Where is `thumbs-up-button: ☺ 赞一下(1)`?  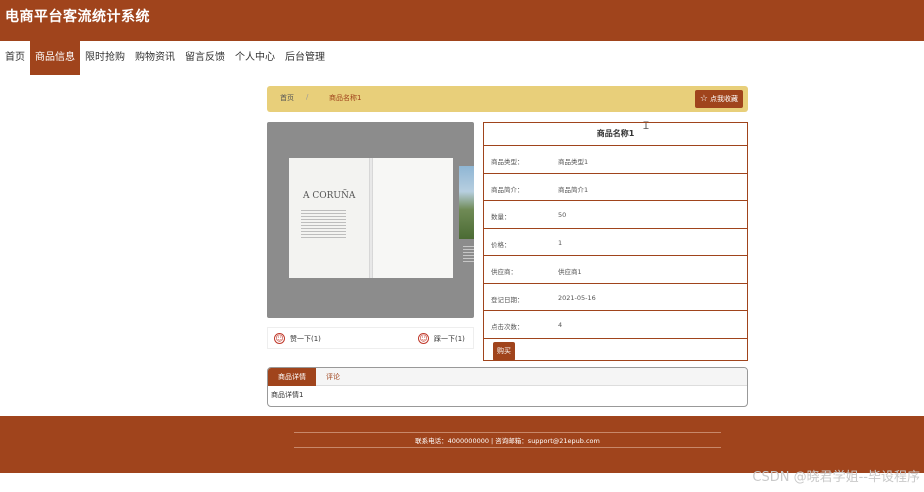 thumbs-up-button: ☺ 赞一下(1) is located at coordinates (297, 338).